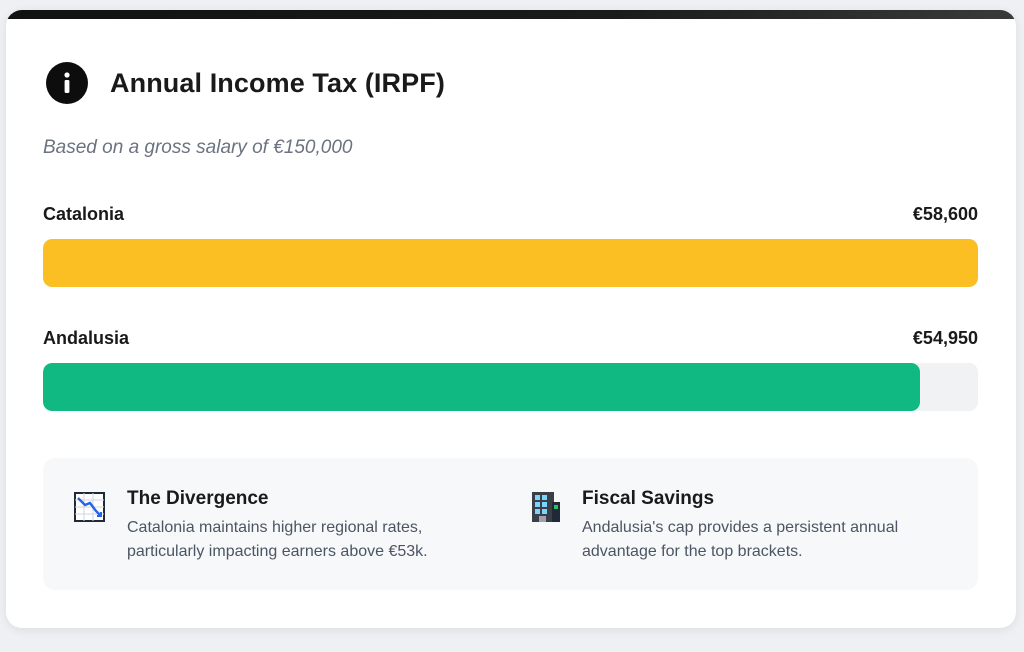 This screenshot has height=652, width=1024. Describe the element at coordinates (648, 498) in the screenshot. I see `note-title: Fiscal Savings` at that location.